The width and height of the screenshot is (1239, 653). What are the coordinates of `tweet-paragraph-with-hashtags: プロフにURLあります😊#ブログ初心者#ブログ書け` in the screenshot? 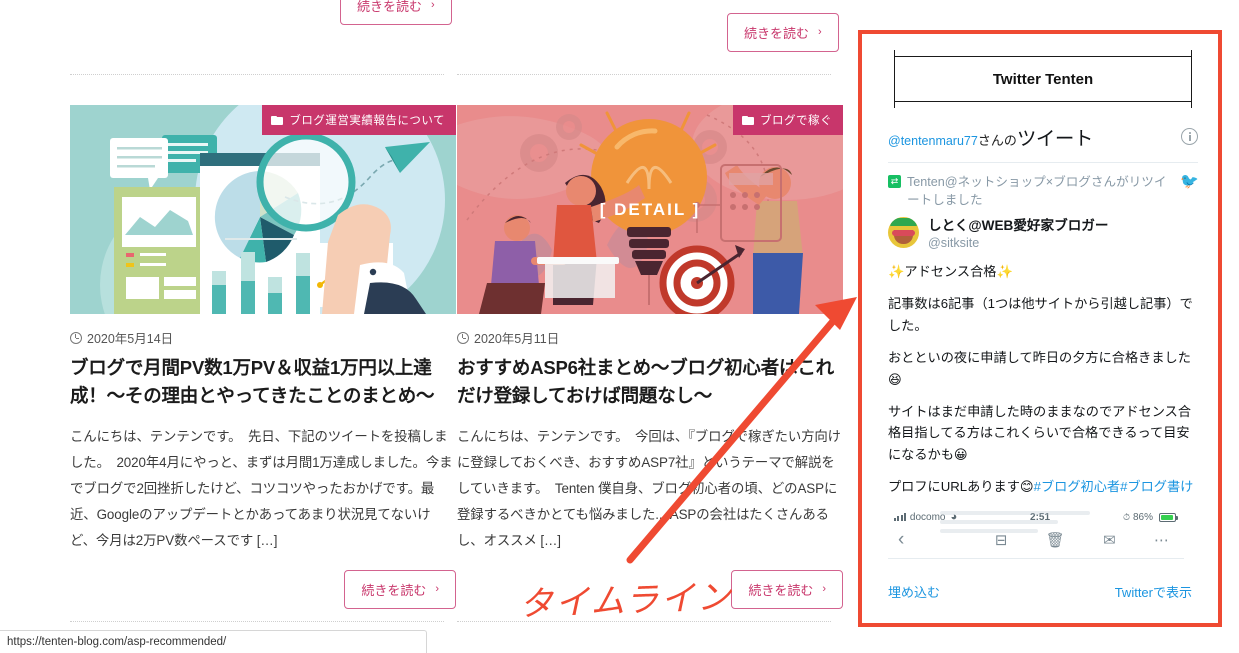 It's located at (1043, 486).